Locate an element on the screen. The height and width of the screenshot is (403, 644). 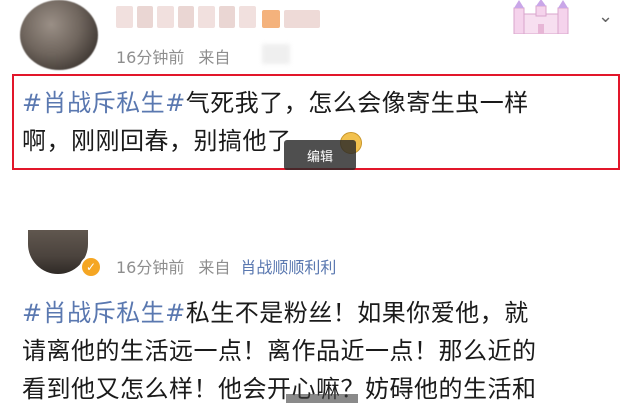
post-text-line2: 啊，刚刚回春，别搞他了 is located at coordinates (157, 141).